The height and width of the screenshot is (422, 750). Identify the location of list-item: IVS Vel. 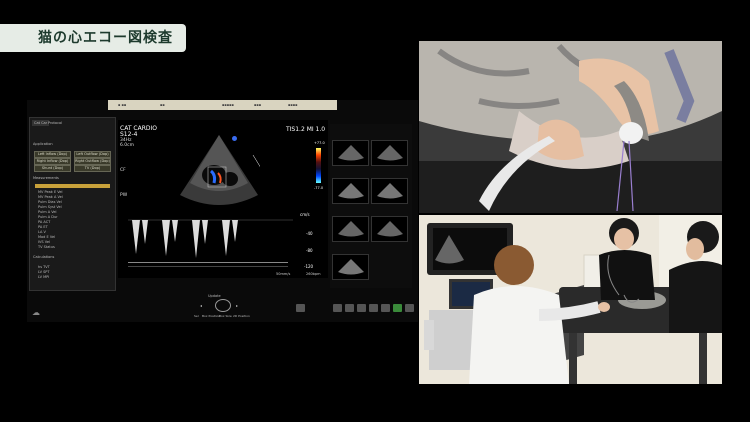
(44, 242).